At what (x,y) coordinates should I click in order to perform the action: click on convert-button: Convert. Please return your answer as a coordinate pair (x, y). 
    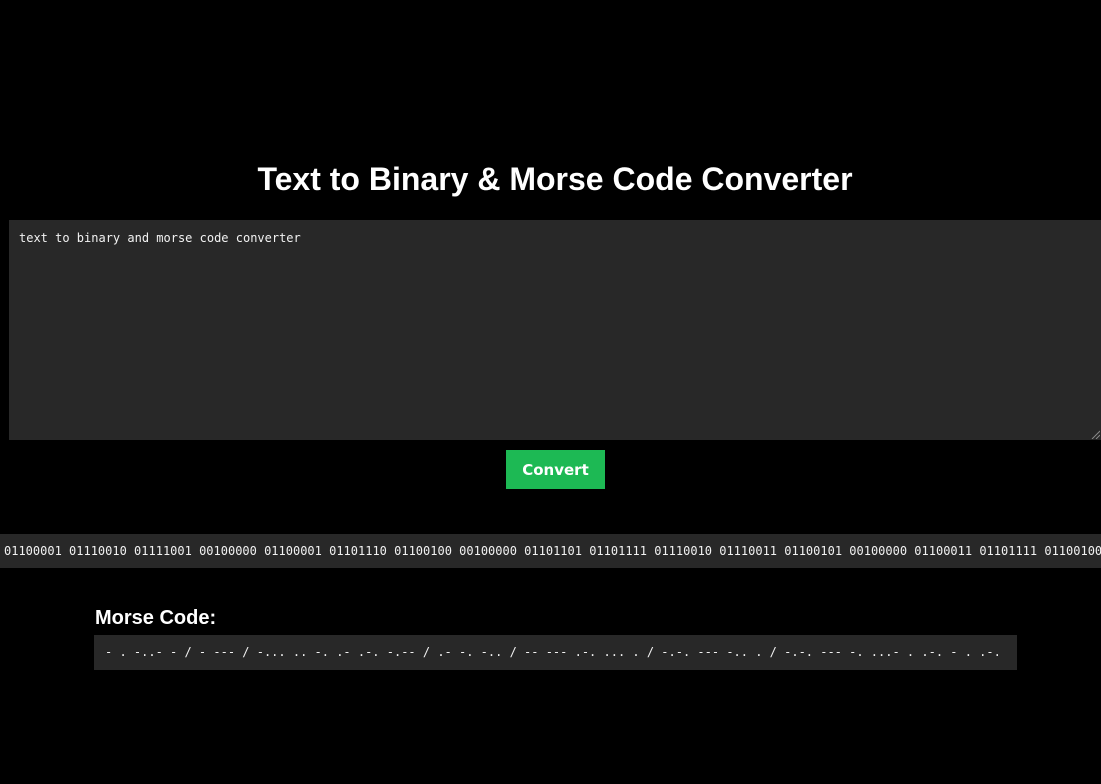
    Looking at the image, I should click on (555, 469).